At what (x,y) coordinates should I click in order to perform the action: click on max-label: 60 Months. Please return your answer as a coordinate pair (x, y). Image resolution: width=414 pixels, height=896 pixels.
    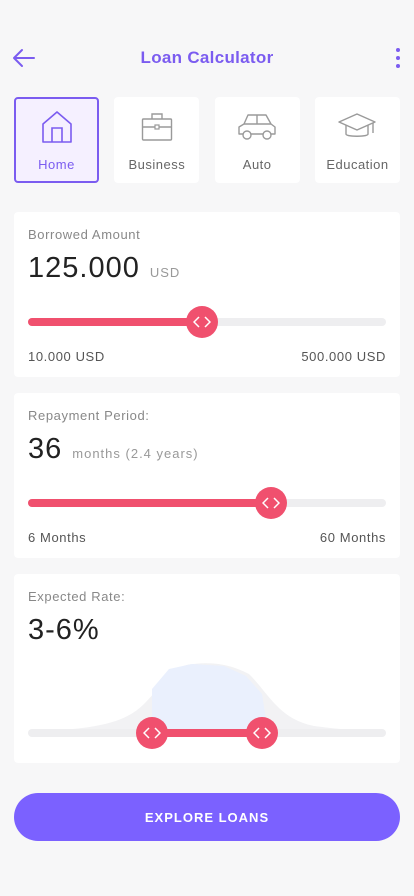
    Looking at the image, I should click on (352, 537).